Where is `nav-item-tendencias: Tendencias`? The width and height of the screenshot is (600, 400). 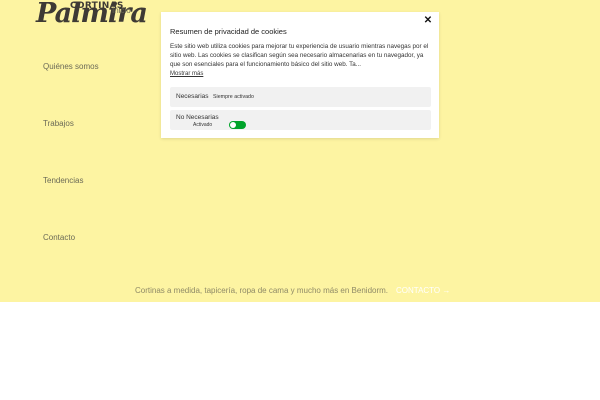
nav-item-tendencias: Tendencias is located at coordinates (63, 180).